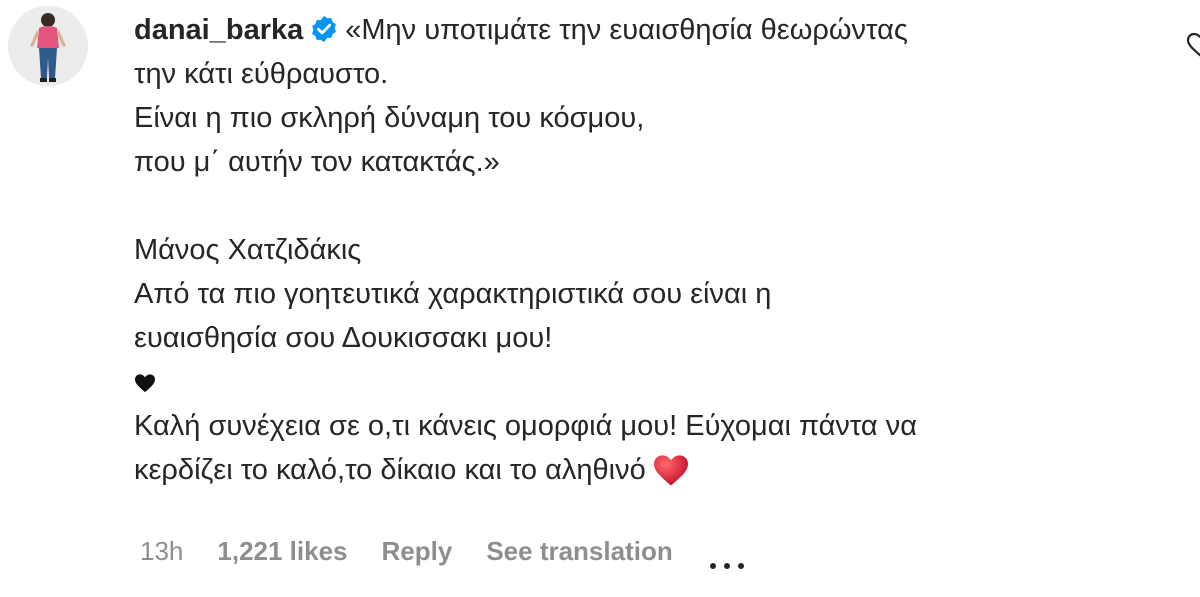  I want to click on comment-time: 13h, so click(161, 551).